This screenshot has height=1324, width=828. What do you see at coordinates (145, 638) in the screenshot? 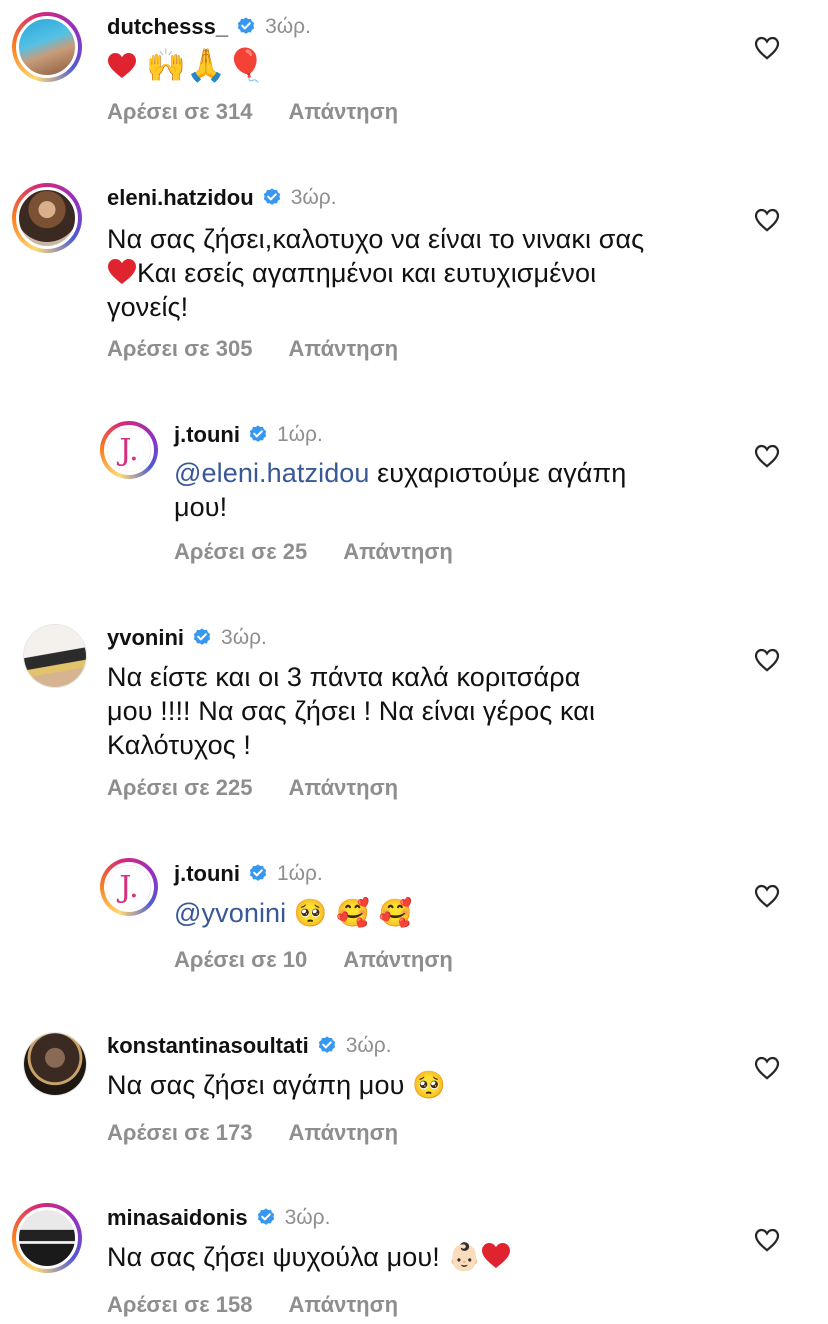
I see `username: yvonini` at bounding box center [145, 638].